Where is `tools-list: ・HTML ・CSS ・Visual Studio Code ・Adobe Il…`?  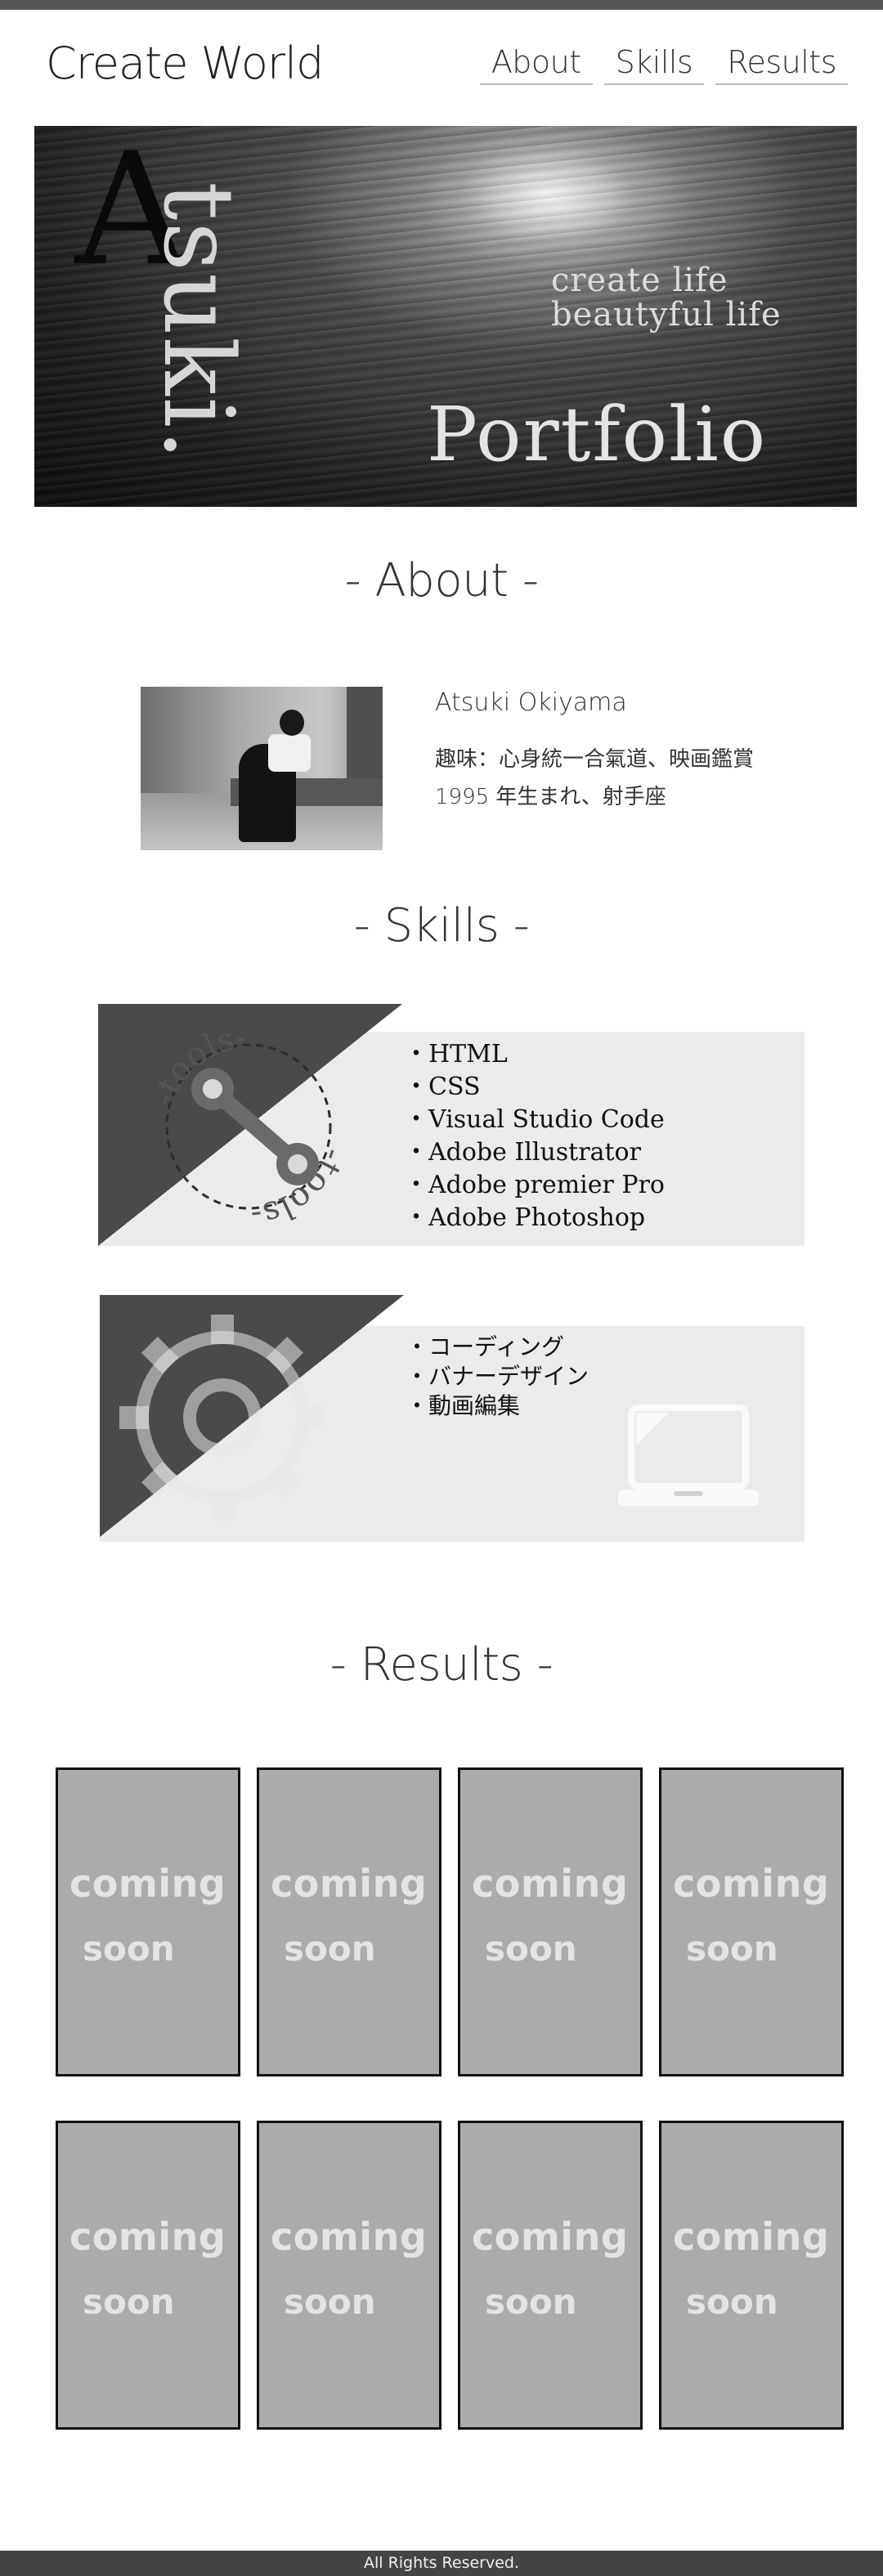
tools-list: ・HTML ・CSS ・Visual Studio Code ・Adobe Il… is located at coordinates (534, 1136).